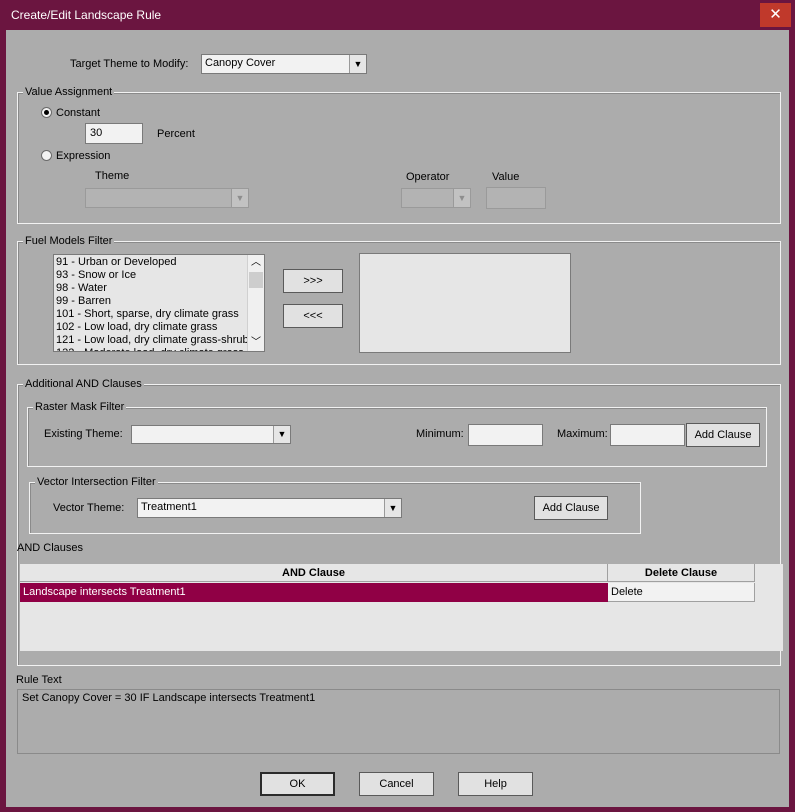 Image resolution: width=795 pixels, height=812 pixels. I want to click on vector-theme-label: Vector Theme:, so click(89, 508).